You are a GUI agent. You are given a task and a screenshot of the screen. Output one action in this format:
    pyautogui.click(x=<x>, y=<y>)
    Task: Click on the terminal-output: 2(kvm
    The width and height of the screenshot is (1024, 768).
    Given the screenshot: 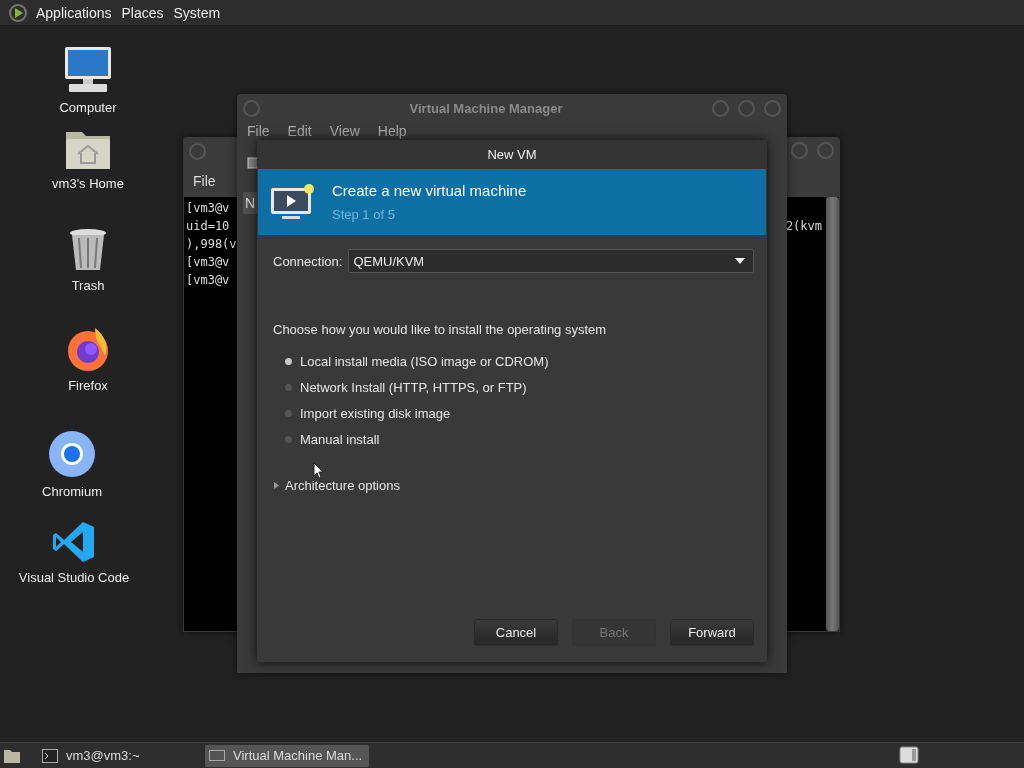 What is the action you would take?
    pyautogui.click(x=803, y=226)
    